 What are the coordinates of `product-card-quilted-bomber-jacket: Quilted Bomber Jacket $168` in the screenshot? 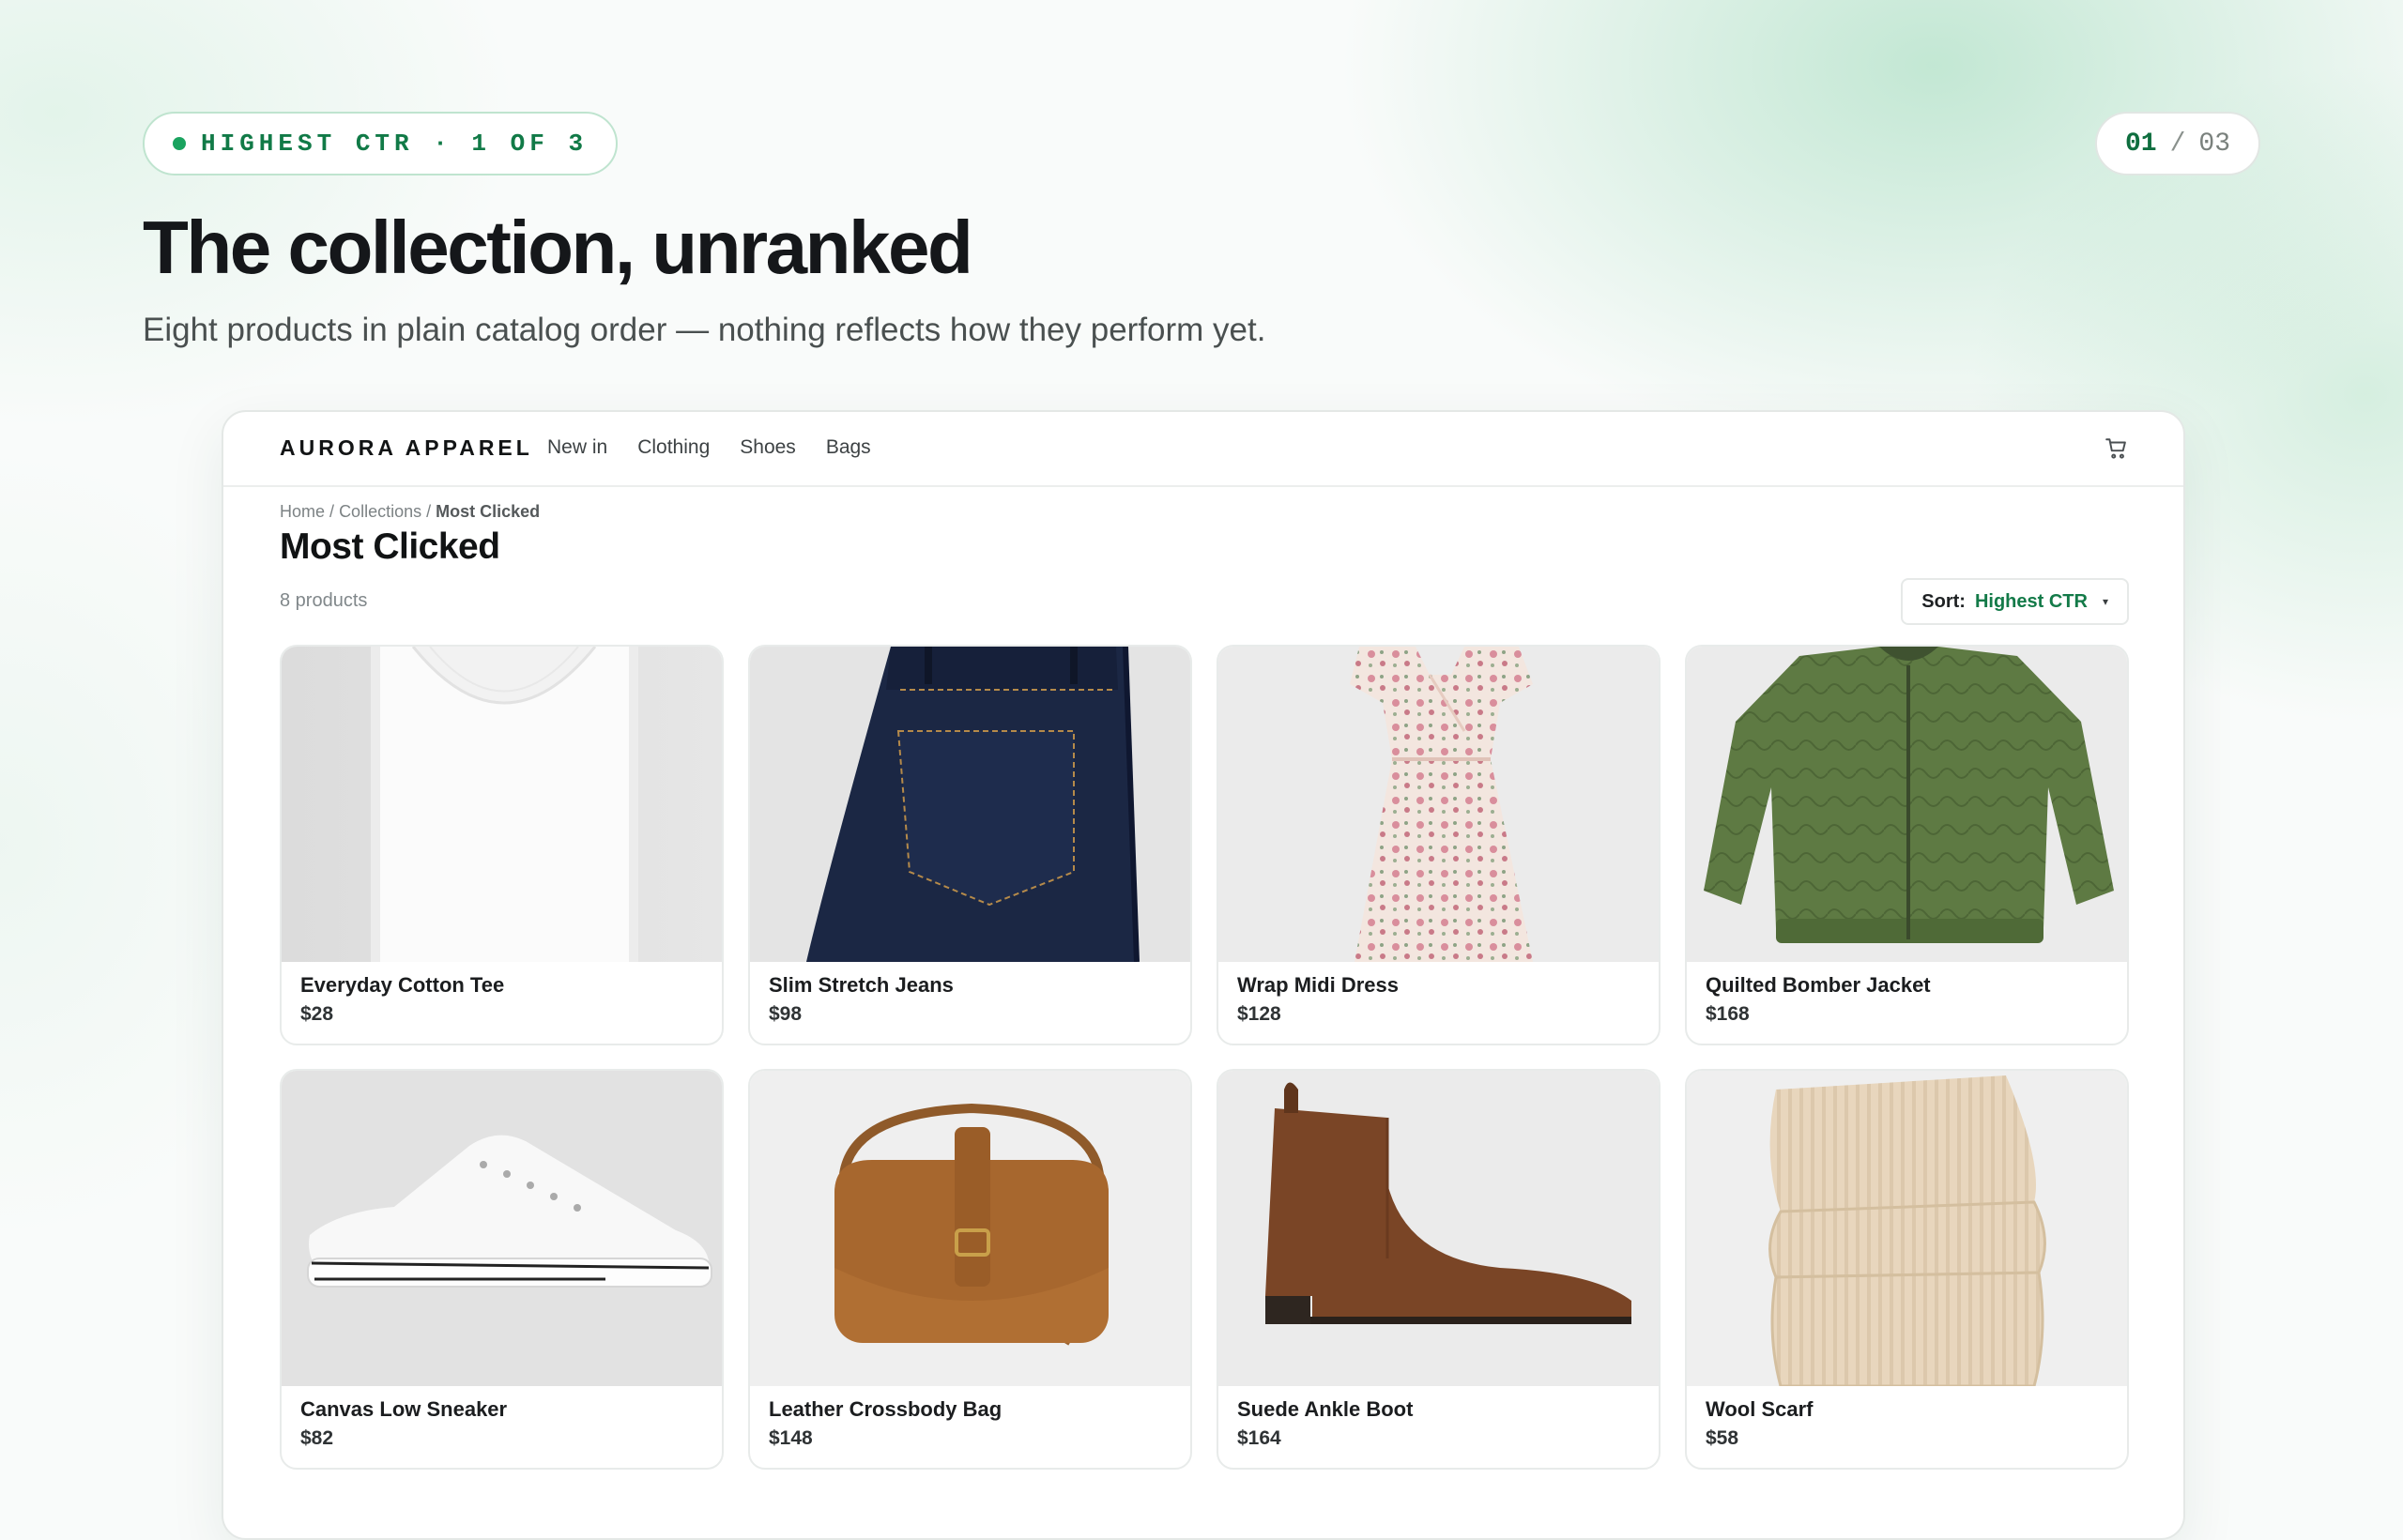 It's located at (1907, 845).